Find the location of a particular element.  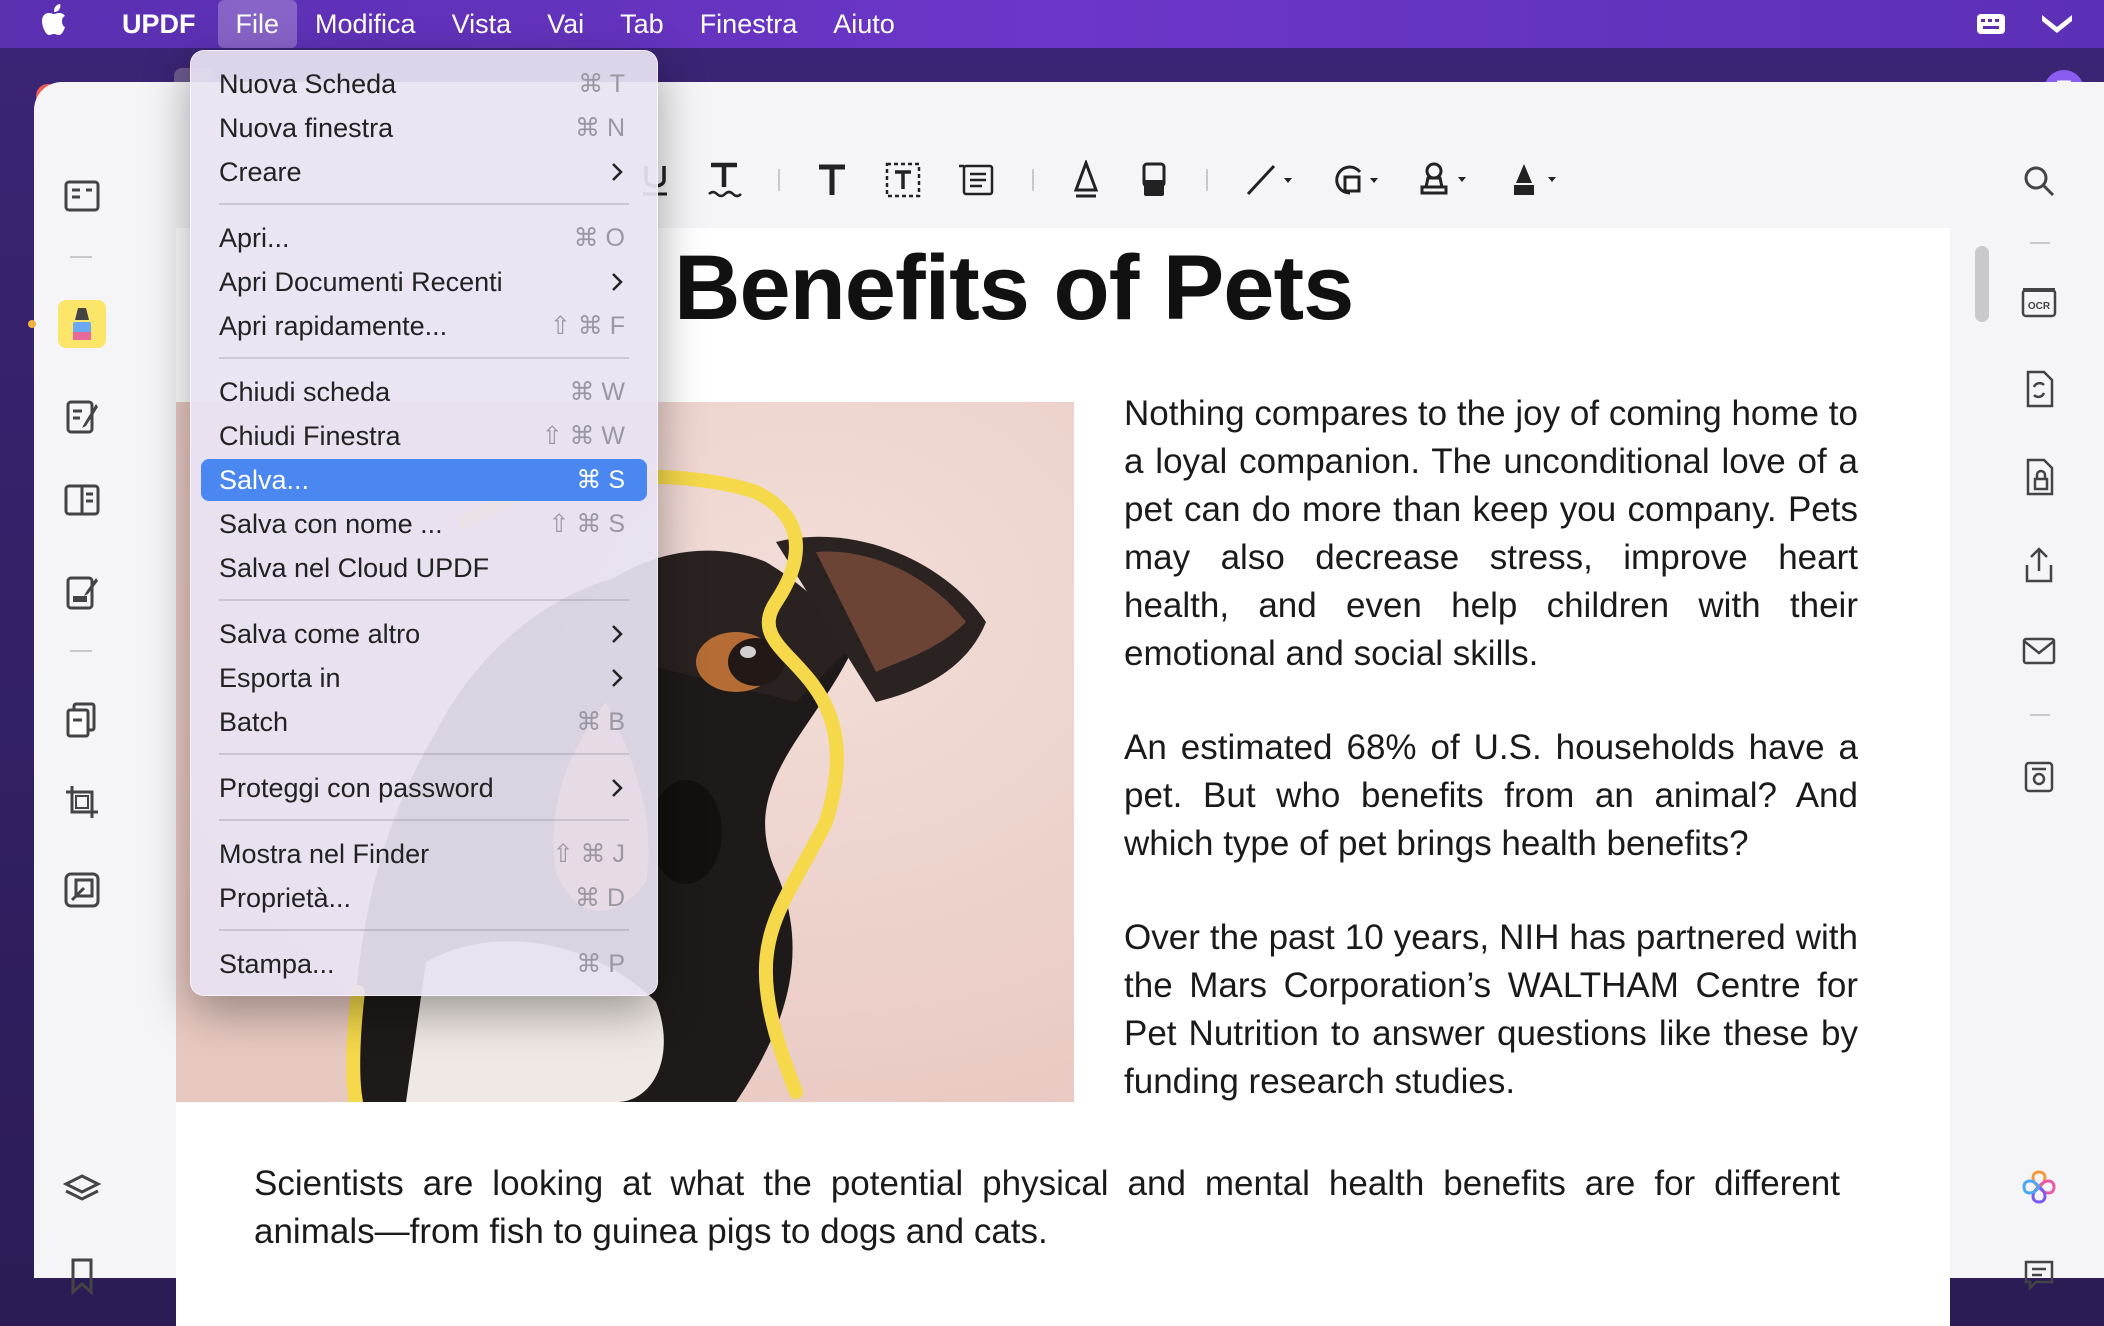

ocr-icon: OCR is located at coordinates (2039, 301).